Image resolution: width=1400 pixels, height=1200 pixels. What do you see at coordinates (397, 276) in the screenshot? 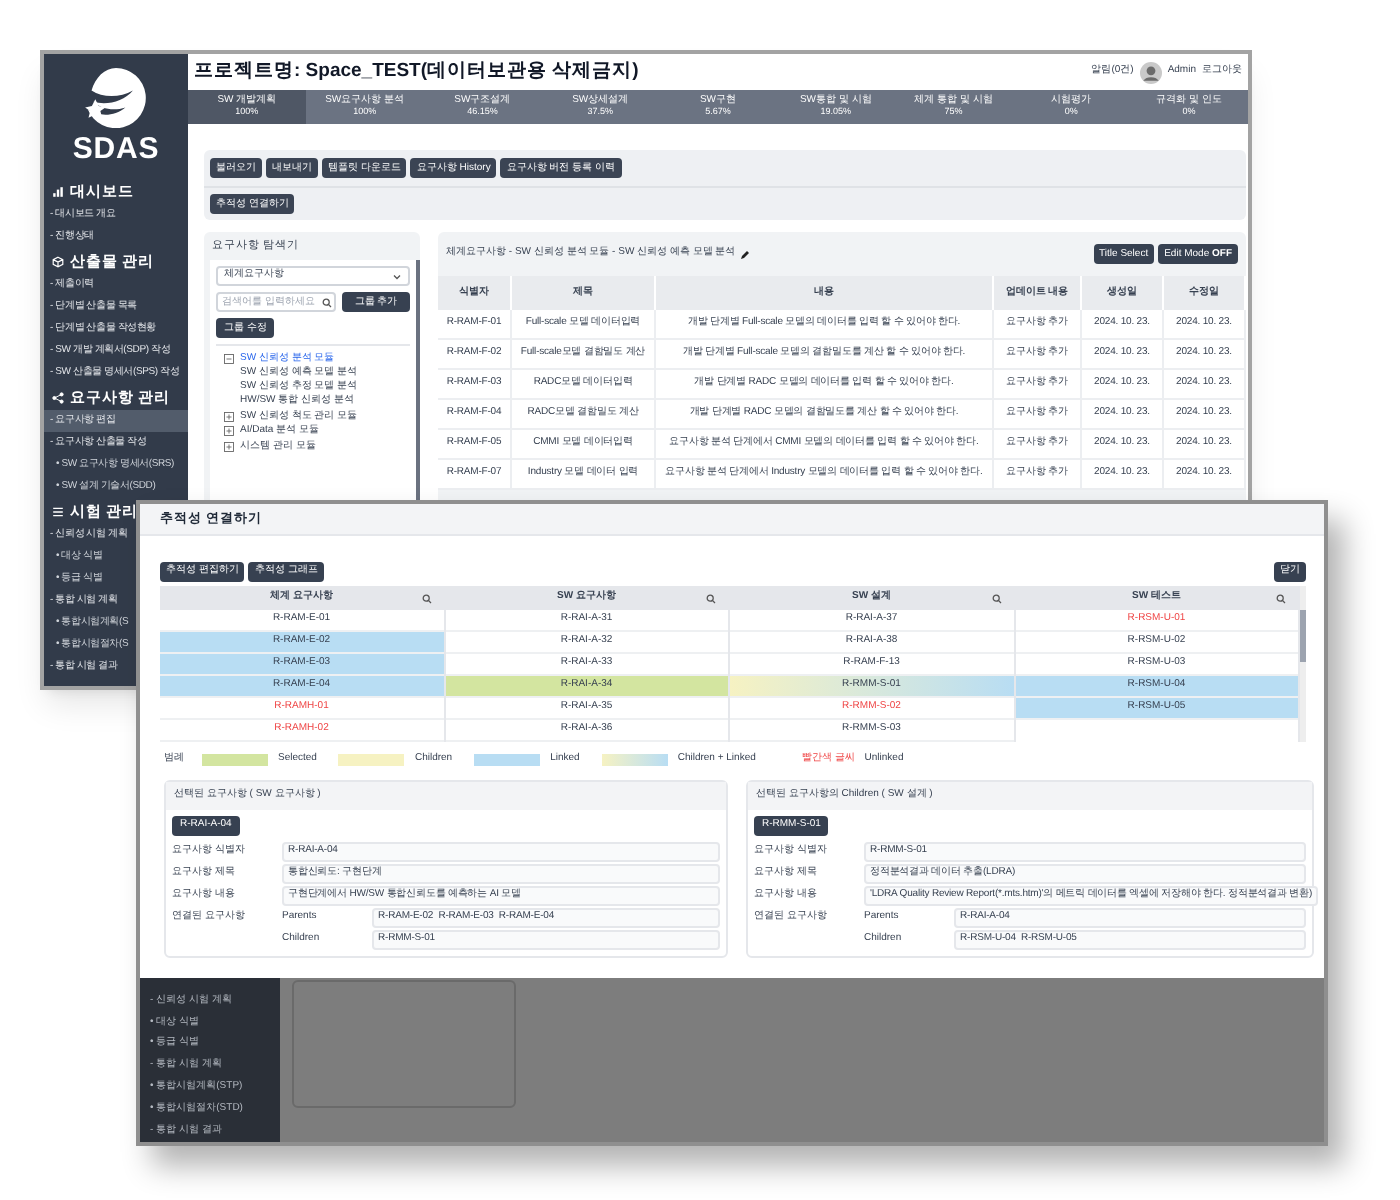
I see `chevron-down-icon` at bounding box center [397, 276].